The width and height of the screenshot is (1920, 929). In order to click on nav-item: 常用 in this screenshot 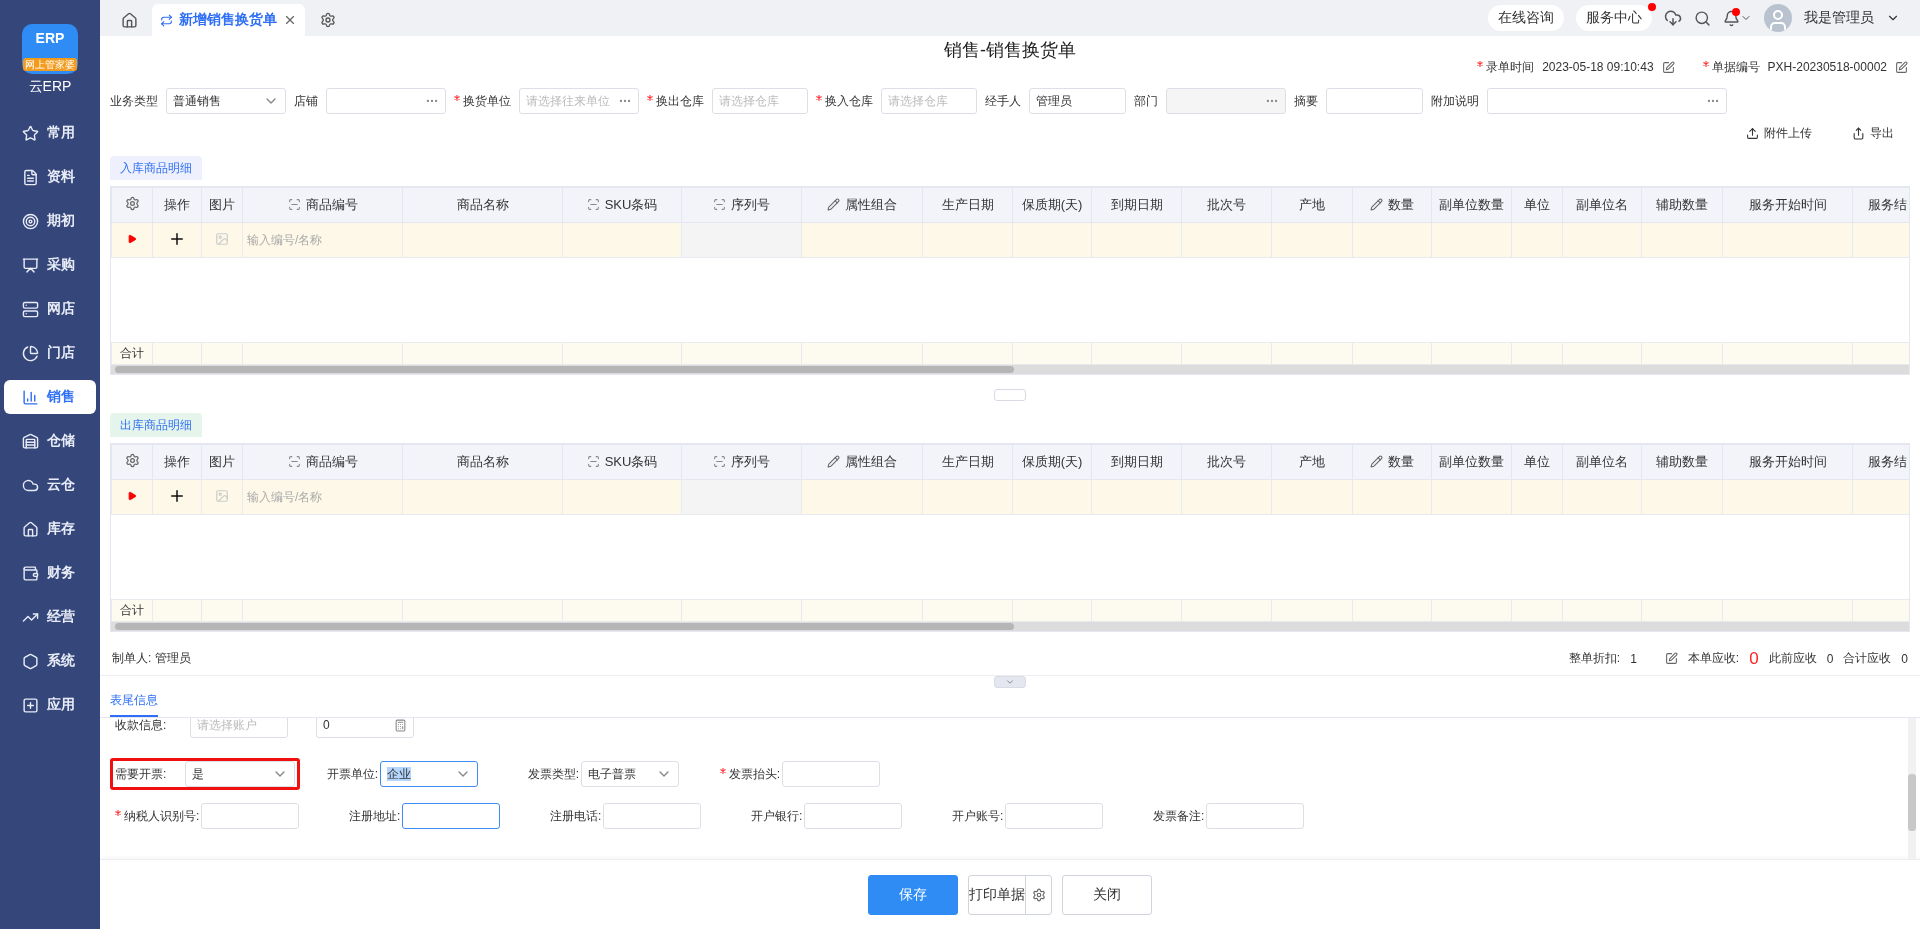, I will do `click(50, 133)`.